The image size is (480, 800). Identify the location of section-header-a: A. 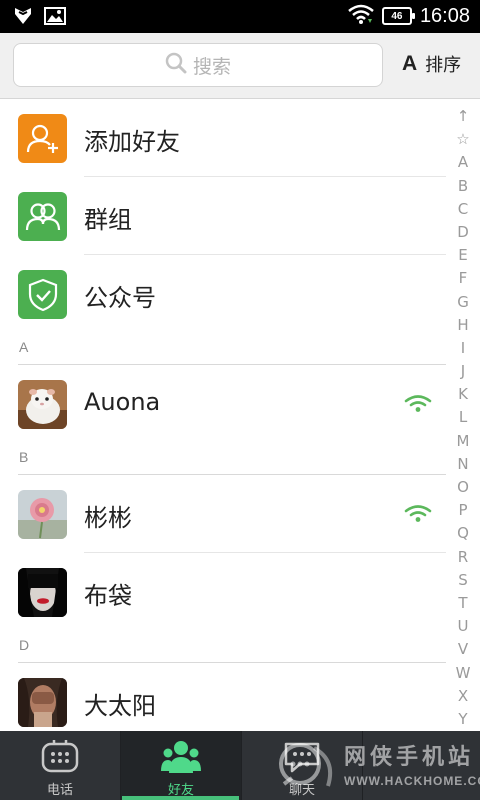
(232, 351).